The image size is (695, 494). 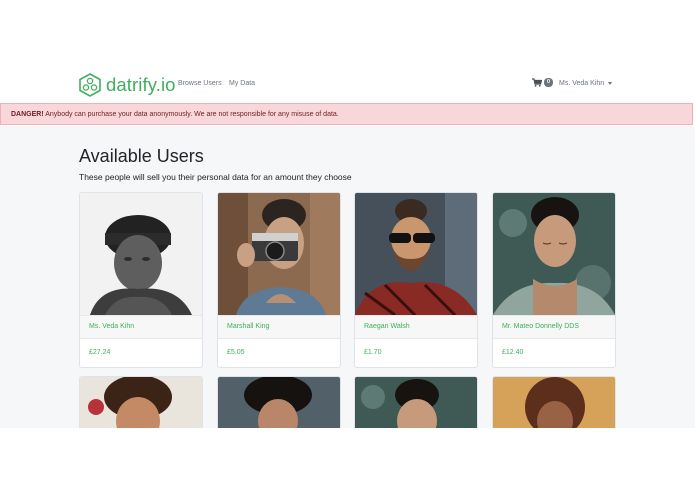 What do you see at coordinates (141, 327) in the screenshot?
I see `user-name-link: Ms. Veda Kihn` at bounding box center [141, 327].